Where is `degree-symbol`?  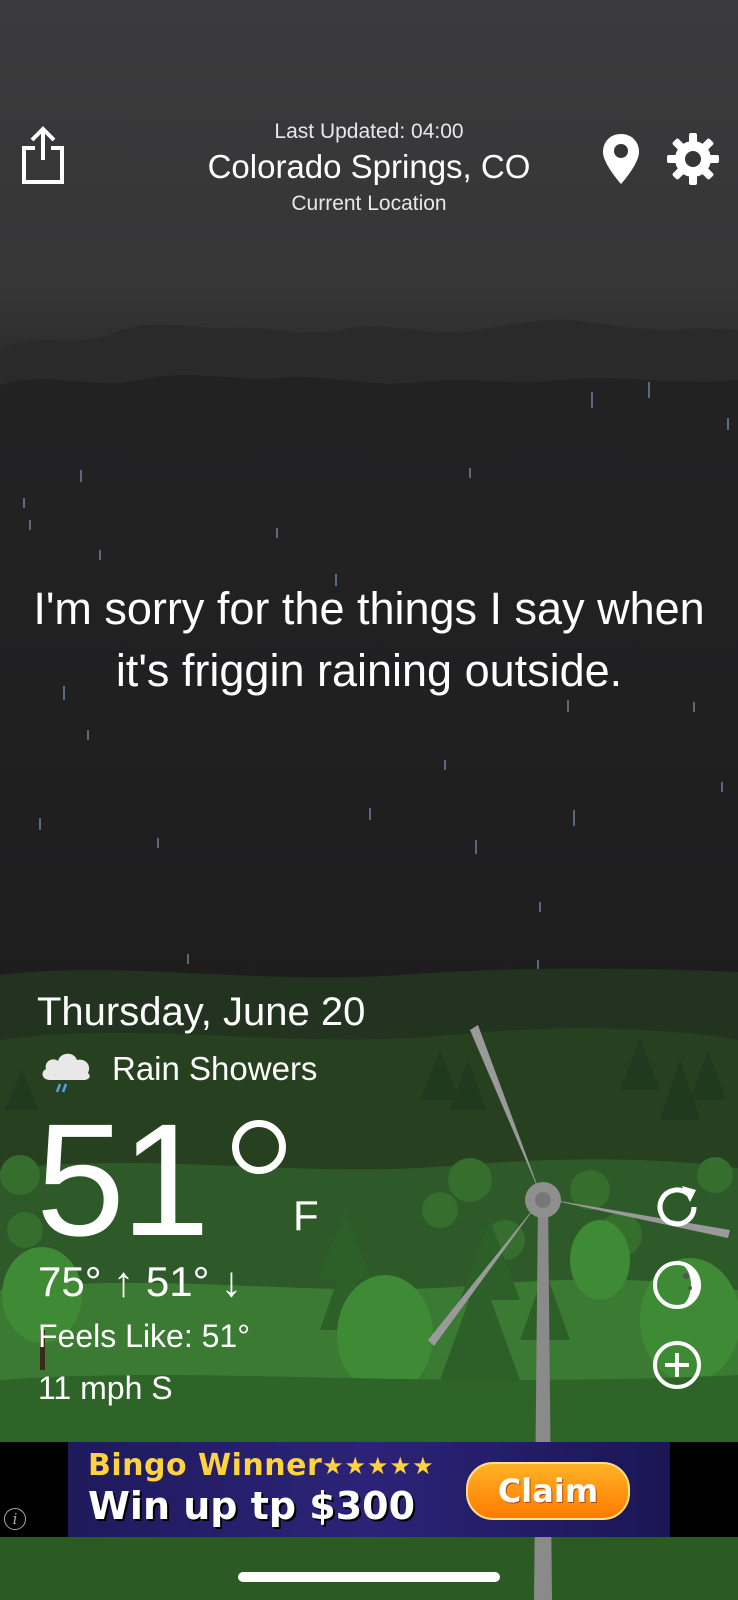 degree-symbol is located at coordinates (259, 1147).